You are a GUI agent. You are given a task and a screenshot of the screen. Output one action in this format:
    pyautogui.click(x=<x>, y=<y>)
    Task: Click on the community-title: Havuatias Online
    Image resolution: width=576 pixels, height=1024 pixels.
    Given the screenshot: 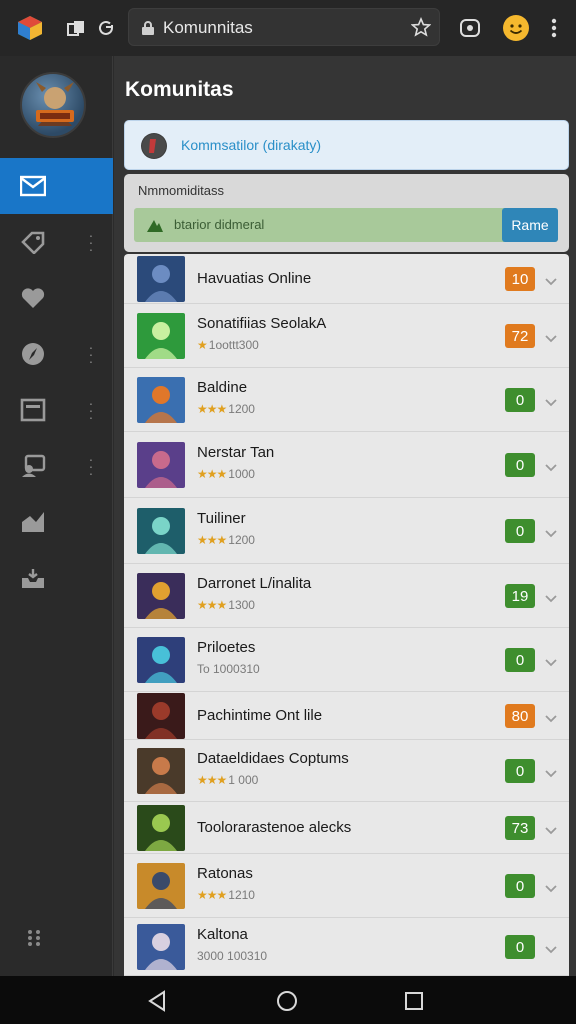 What is the action you would take?
    pyautogui.click(x=254, y=278)
    